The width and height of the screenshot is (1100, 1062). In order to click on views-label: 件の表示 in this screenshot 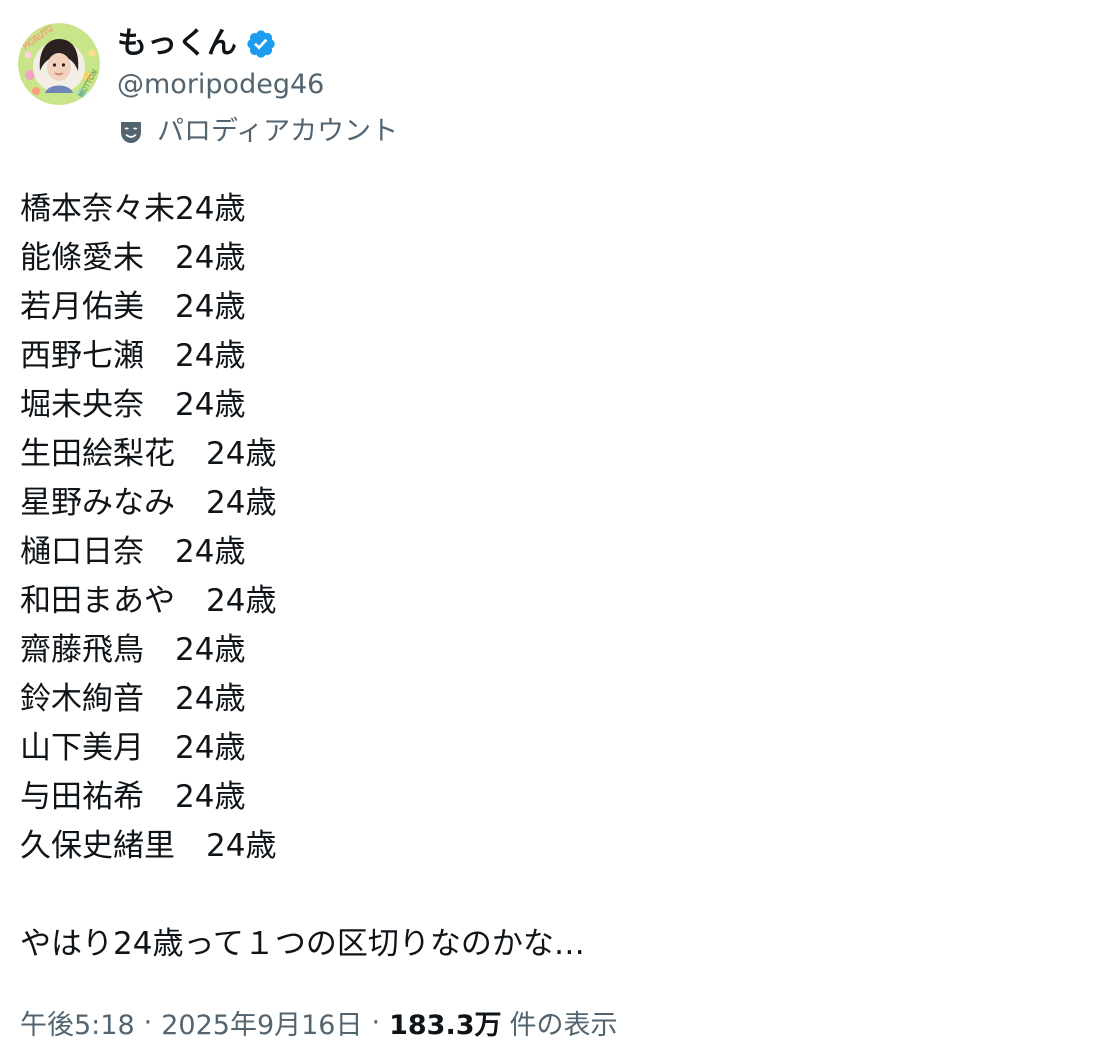, I will do `click(563, 1025)`.